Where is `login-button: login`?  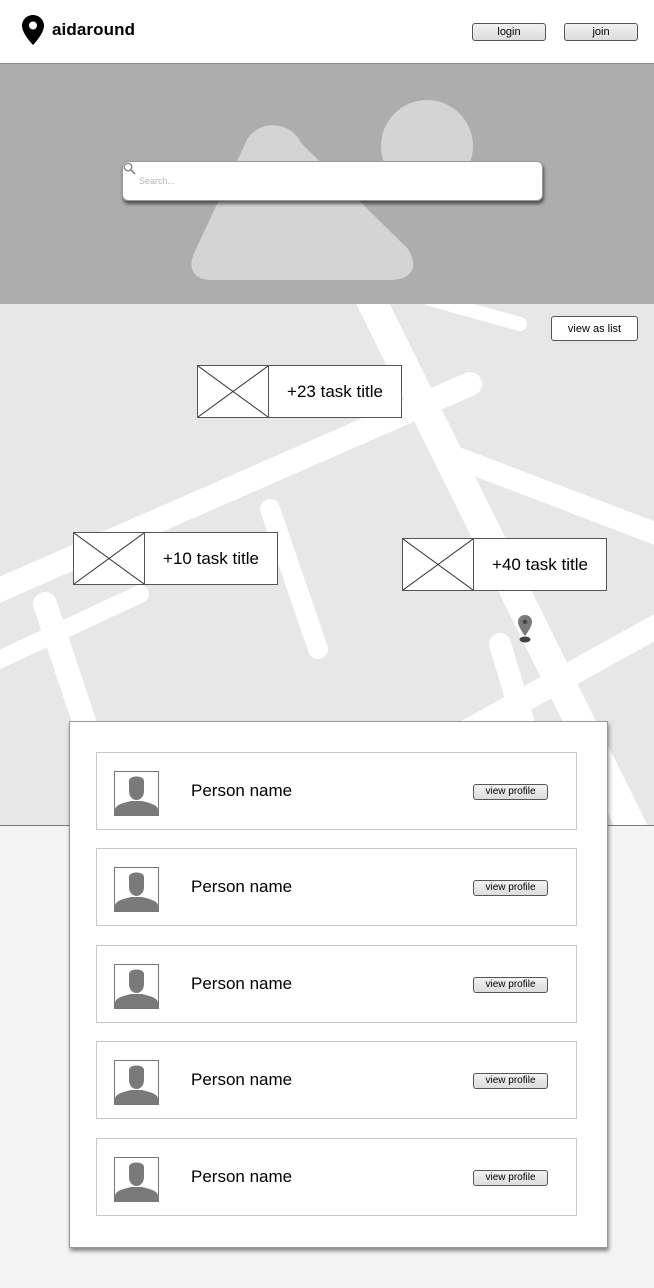 login-button: login is located at coordinates (509, 32).